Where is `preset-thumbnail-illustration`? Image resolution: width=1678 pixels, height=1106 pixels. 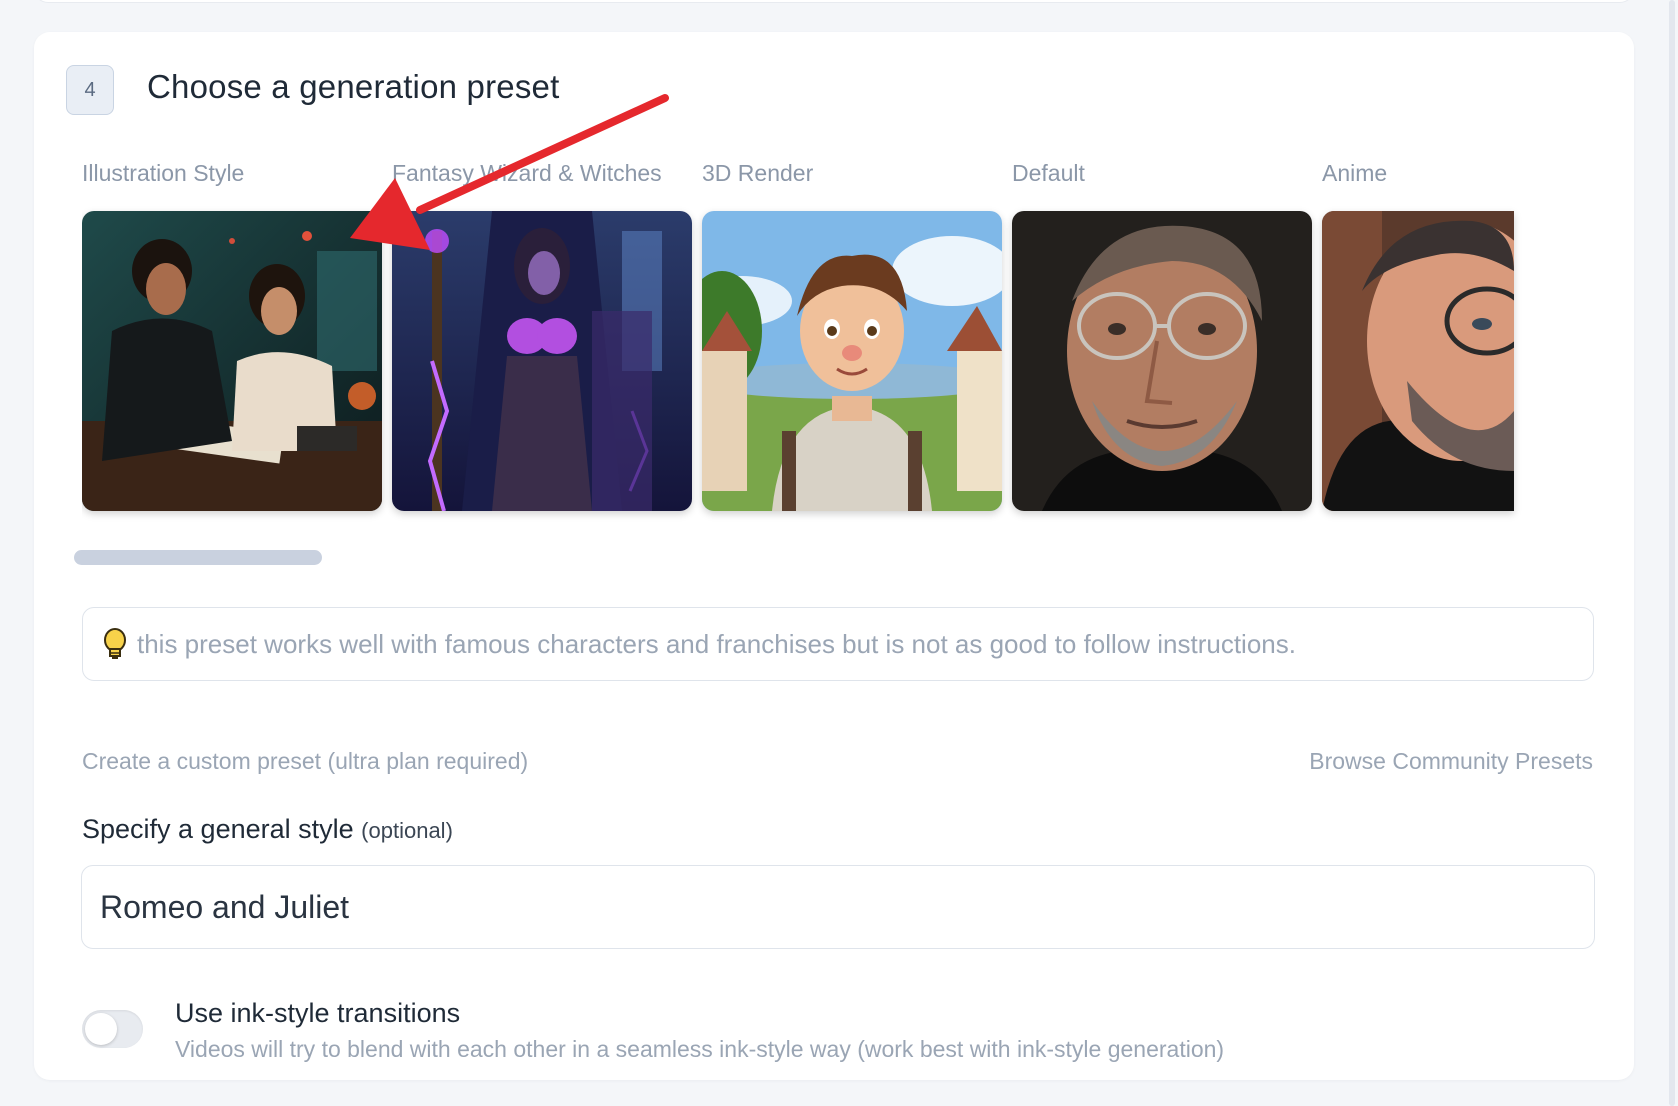
preset-thumbnail-illustration is located at coordinates (232, 361).